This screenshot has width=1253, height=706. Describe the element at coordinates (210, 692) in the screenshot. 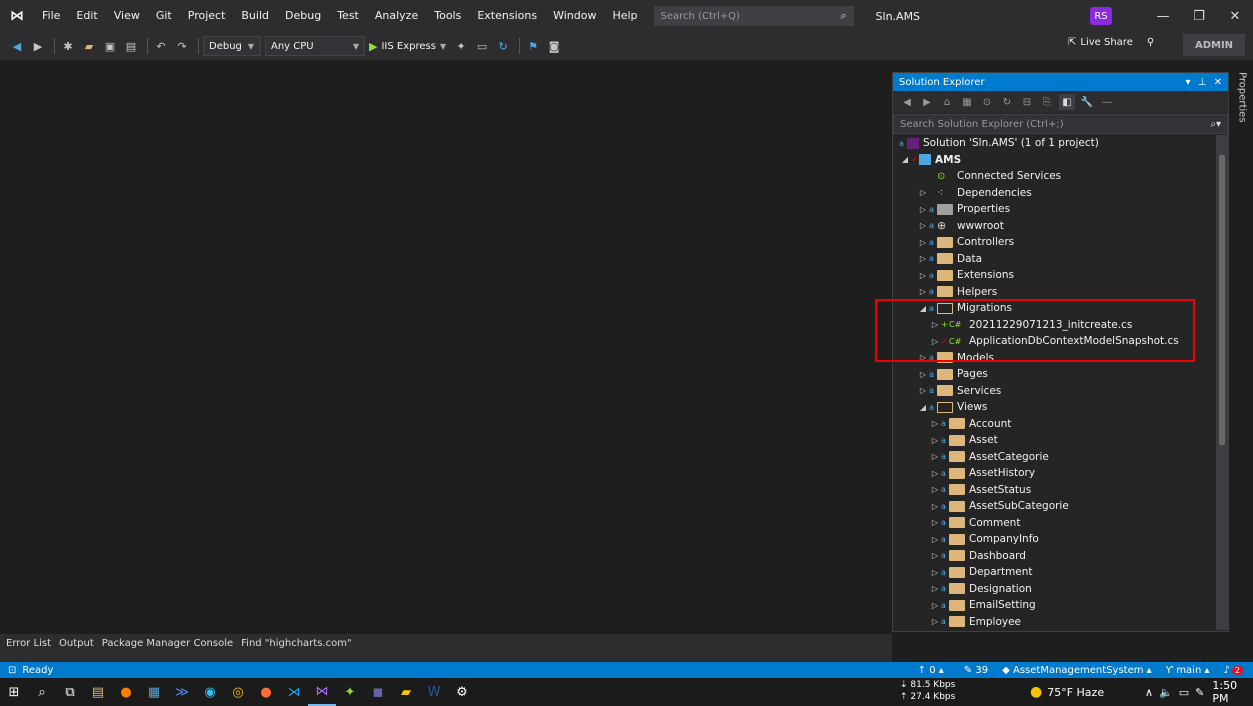

I see `edge-icon: ◉` at that location.